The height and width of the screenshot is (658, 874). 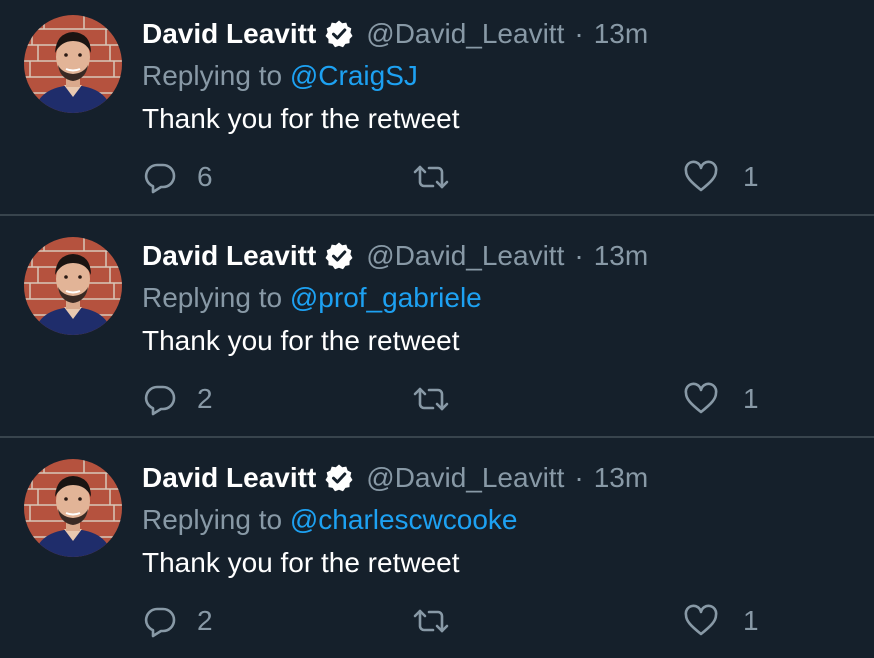 I want to click on replying-to-mention: @CraigSJ, so click(x=354, y=75).